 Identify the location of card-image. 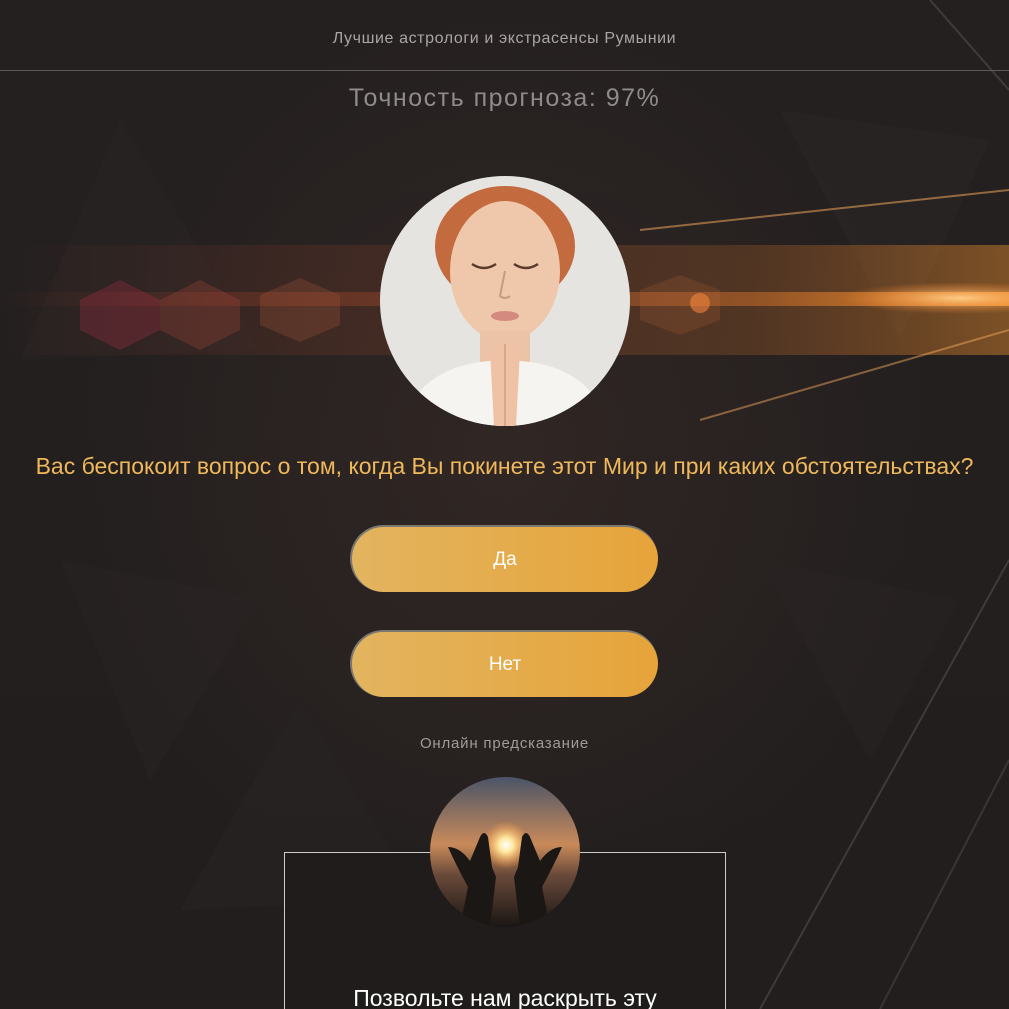
(505, 852).